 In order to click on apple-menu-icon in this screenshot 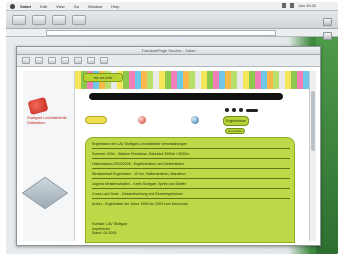, I will do `click(12, 6)`.